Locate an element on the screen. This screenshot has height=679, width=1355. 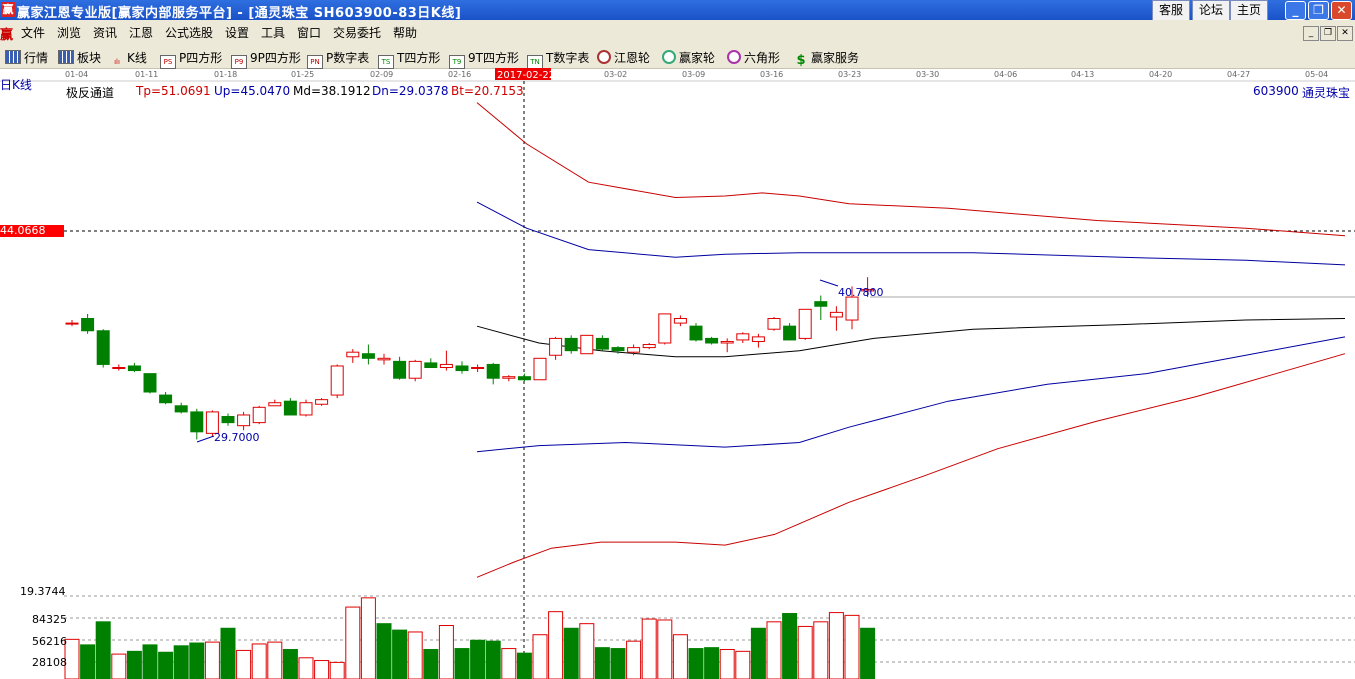
tool-p-square: PS P四方形 is located at coordinates (191, 59).